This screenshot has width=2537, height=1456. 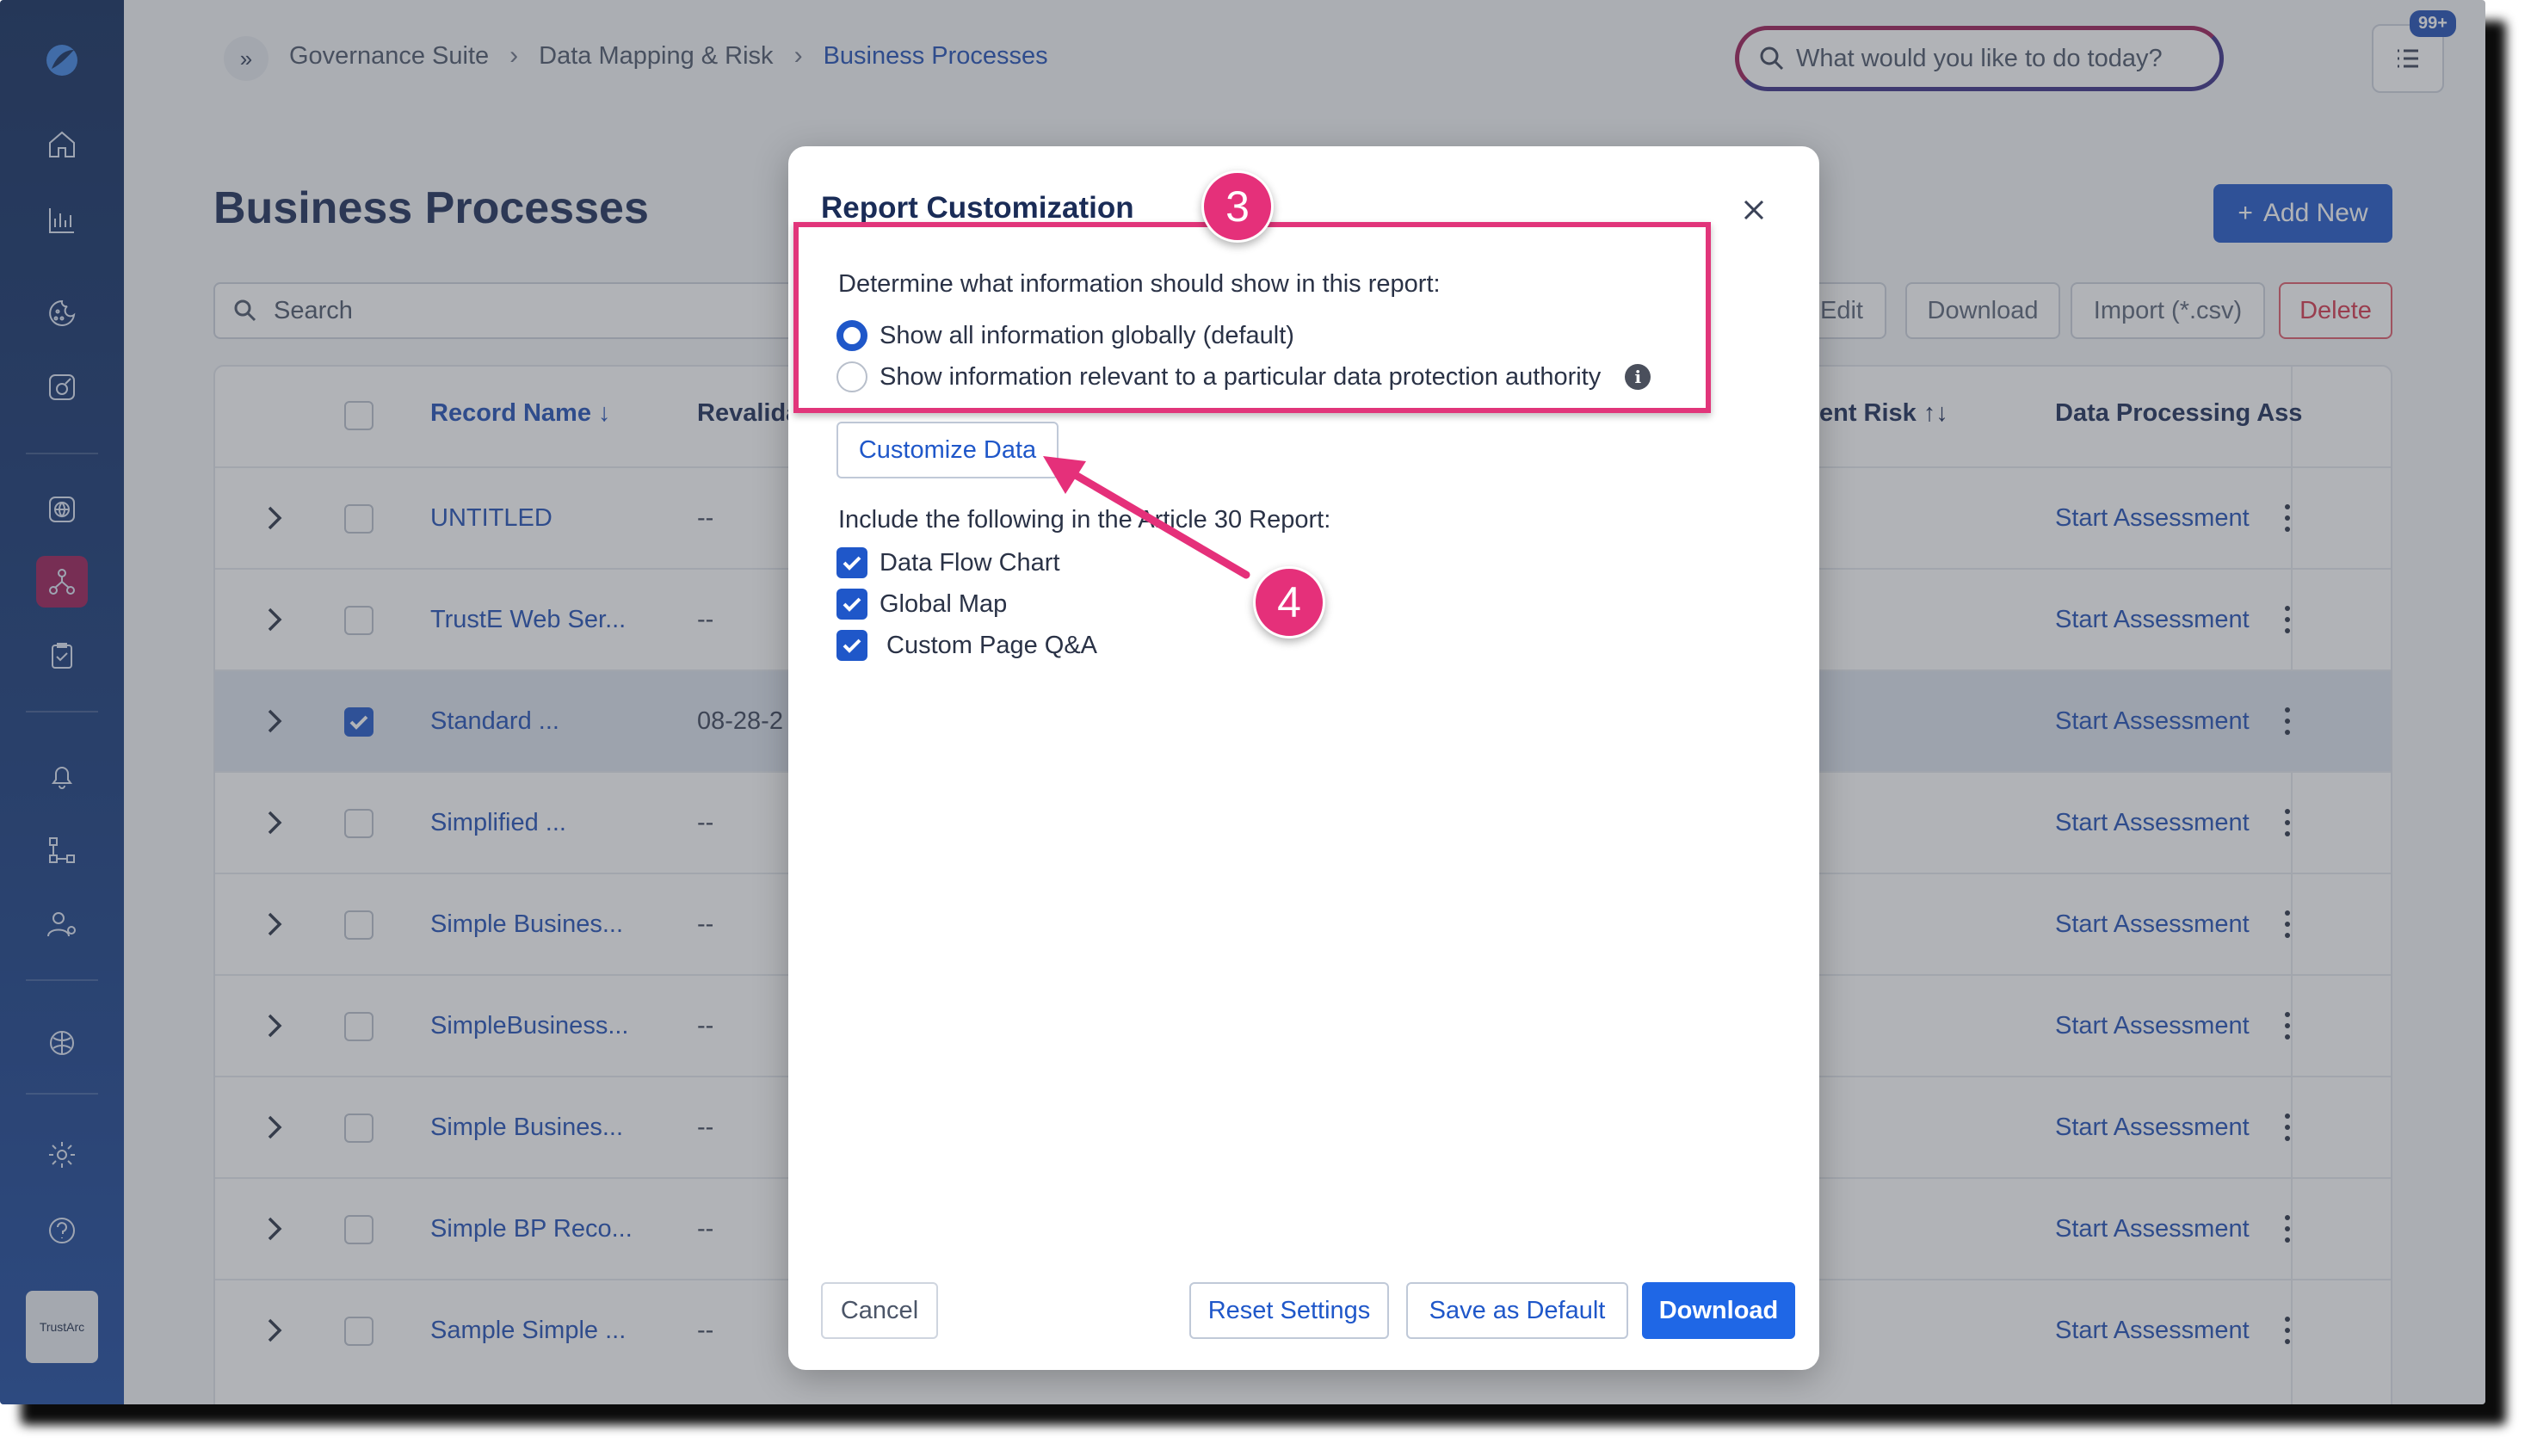 What do you see at coordinates (1289, 603) in the screenshot?
I see `step-badge-4: 4` at bounding box center [1289, 603].